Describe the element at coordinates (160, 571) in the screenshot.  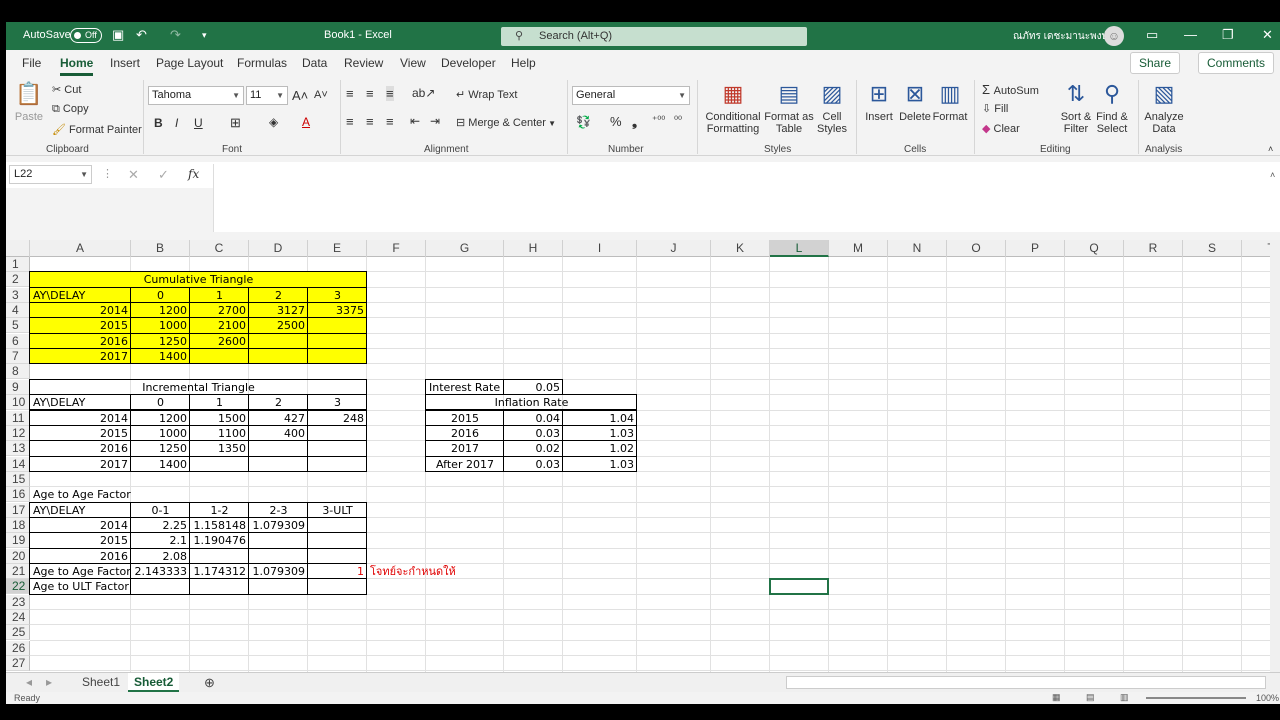
I see `cell-B21: 2.143333` at that location.